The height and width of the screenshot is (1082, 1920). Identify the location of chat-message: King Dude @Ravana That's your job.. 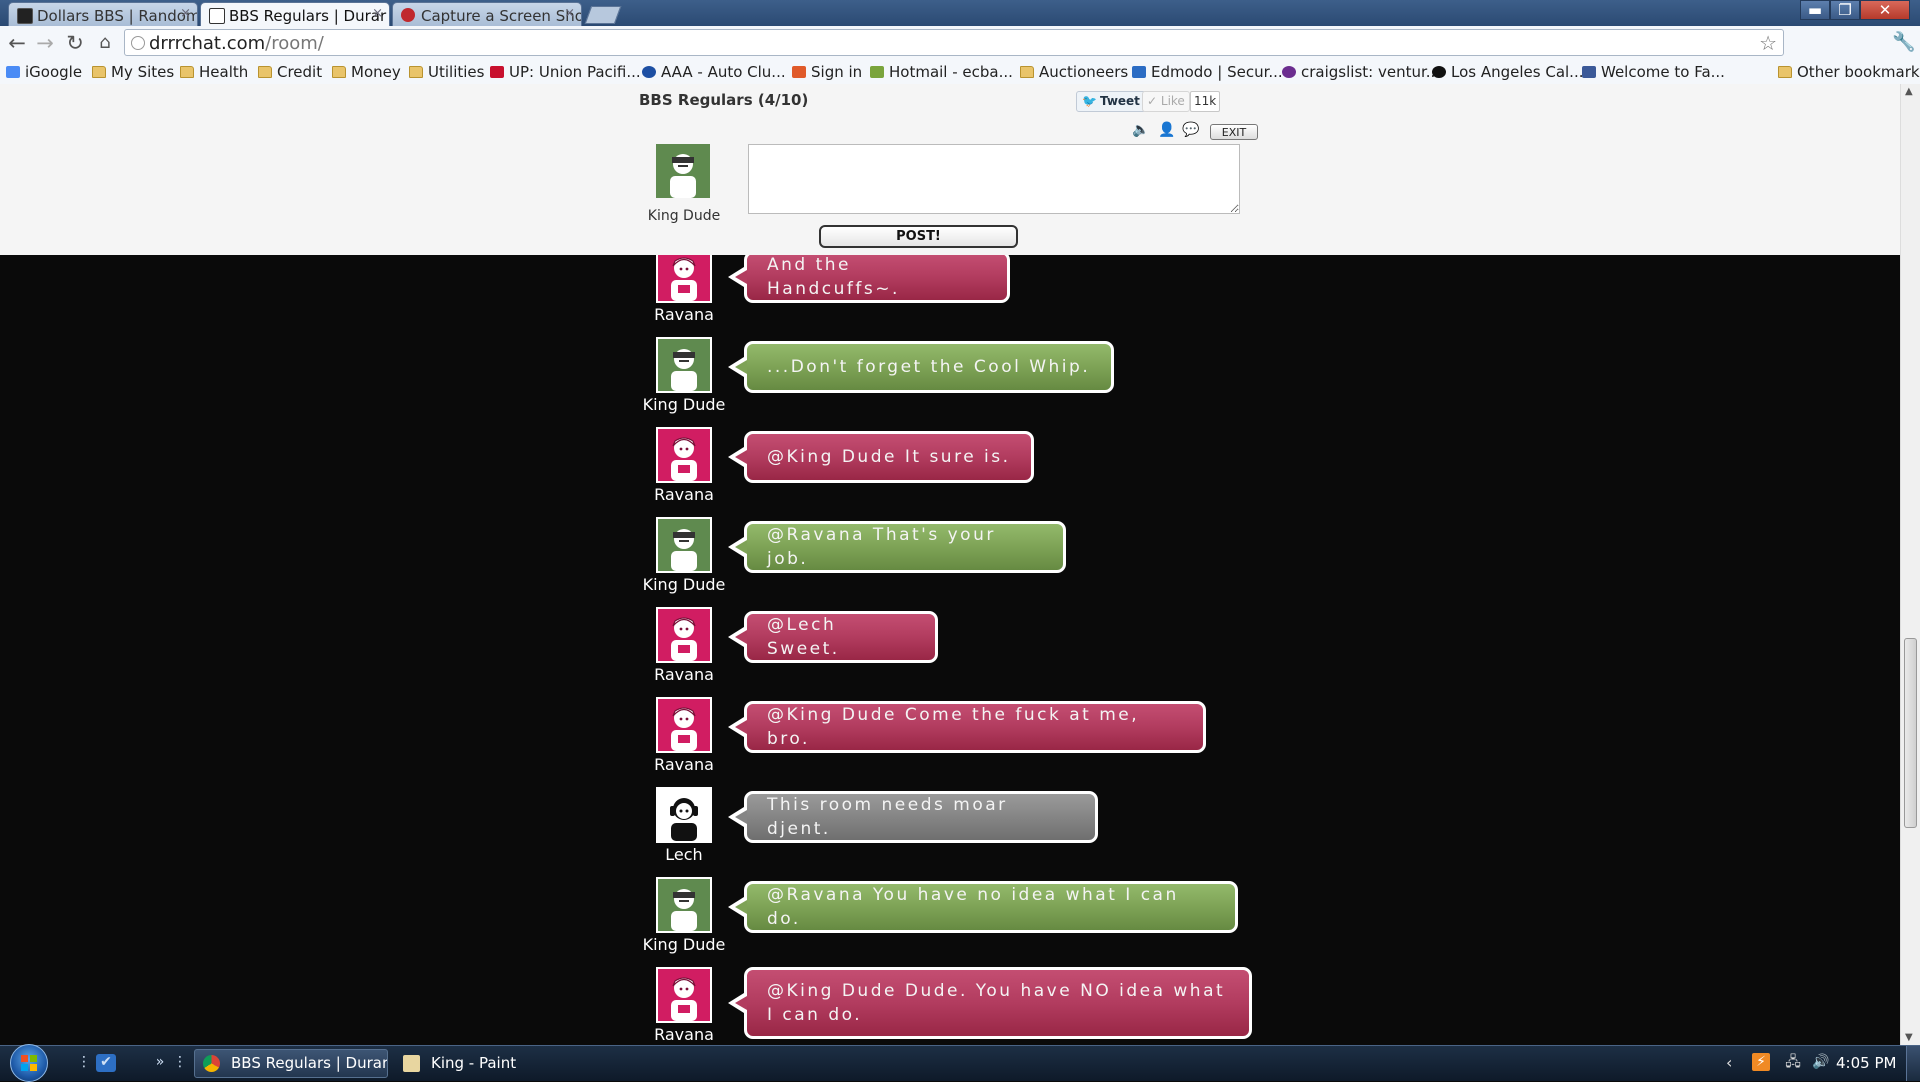
(950, 563).